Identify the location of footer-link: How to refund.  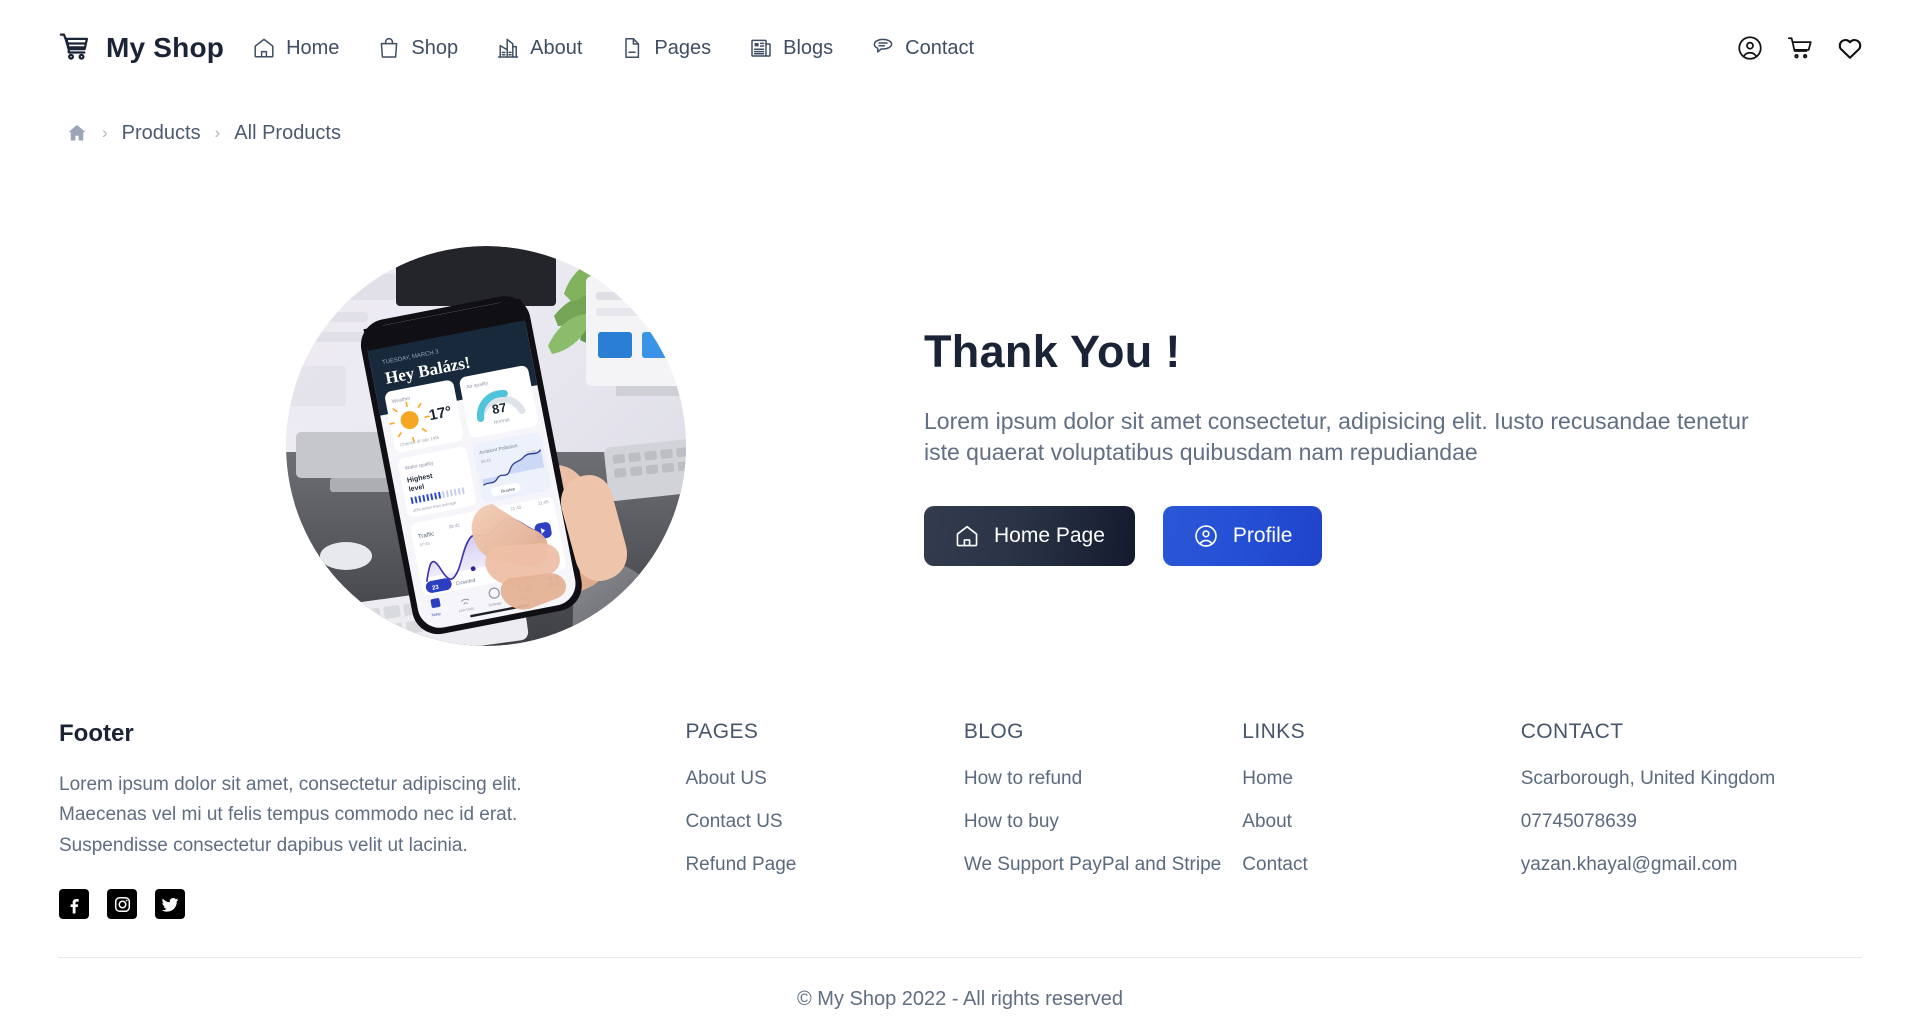
(1103, 779).